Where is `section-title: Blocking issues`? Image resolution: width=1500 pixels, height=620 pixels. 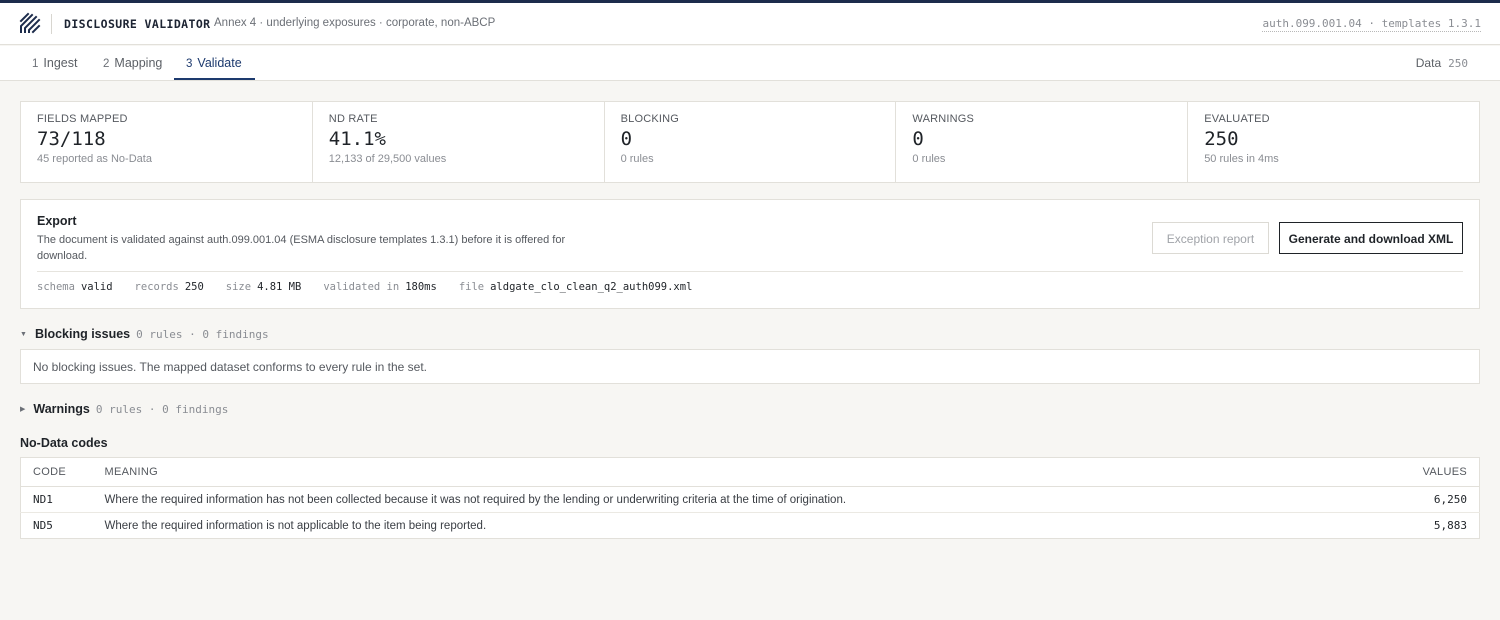
section-title: Blocking issues is located at coordinates (82, 334).